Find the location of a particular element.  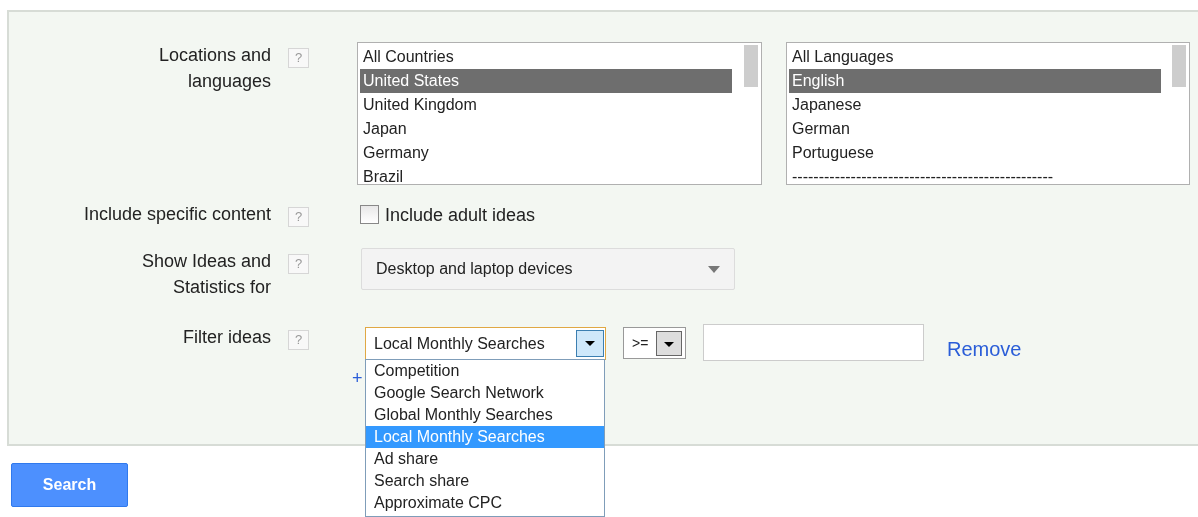

filter-dropdown: Local Monthly Searches is located at coordinates (485, 343).